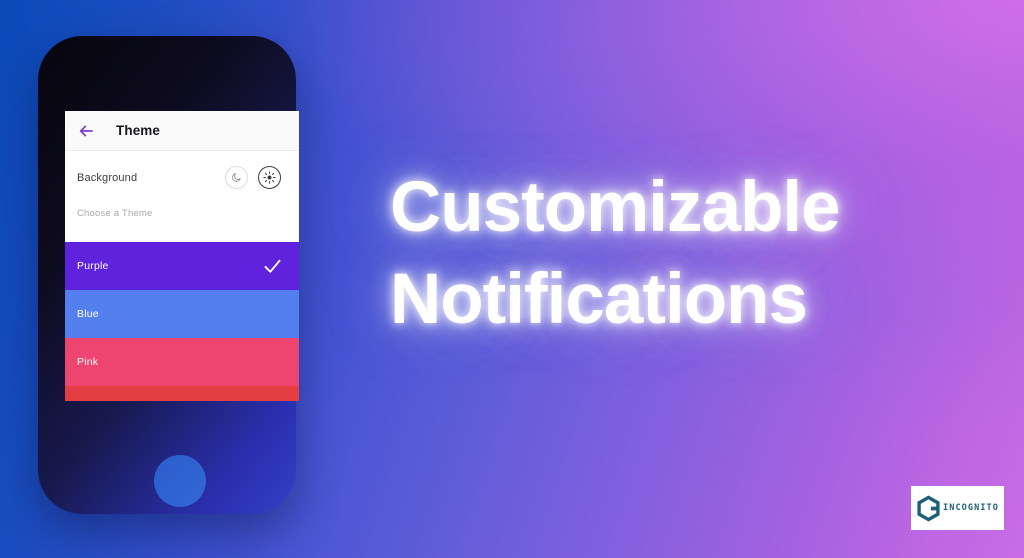 The image size is (1024, 558). Describe the element at coordinates (88, 362) in the screenshot. I see `theme-label: Pink` at that location.